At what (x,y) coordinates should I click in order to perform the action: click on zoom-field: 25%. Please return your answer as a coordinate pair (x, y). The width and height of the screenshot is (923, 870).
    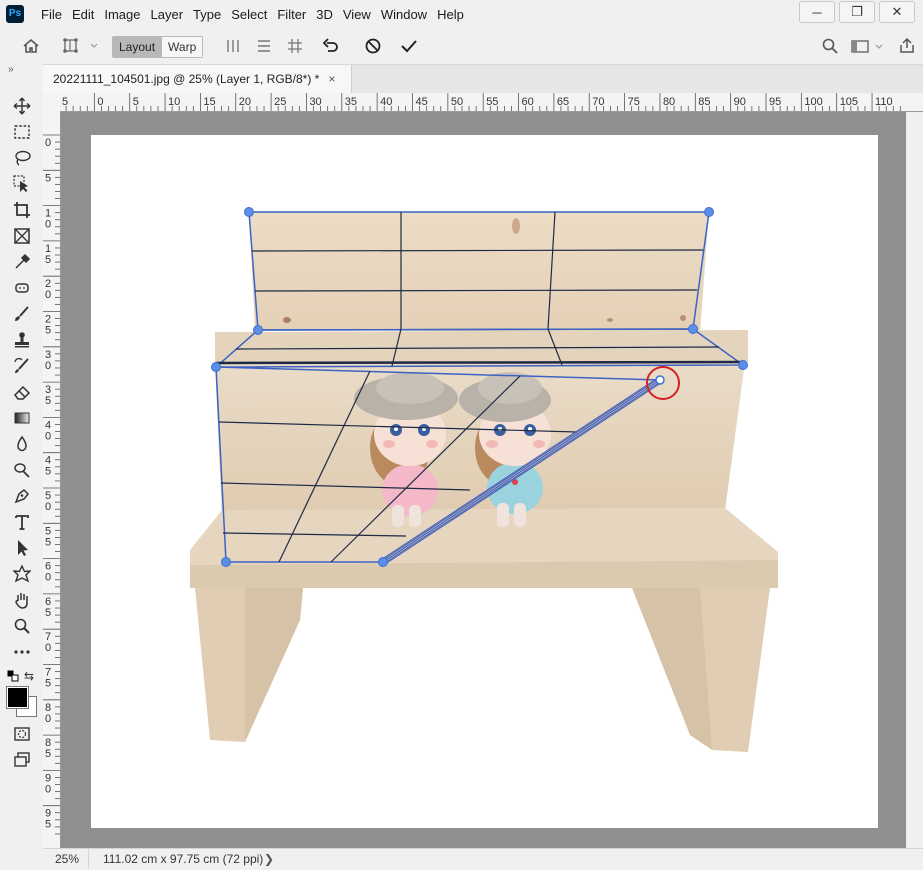
    Looking at the image, I should click on (66, 859).